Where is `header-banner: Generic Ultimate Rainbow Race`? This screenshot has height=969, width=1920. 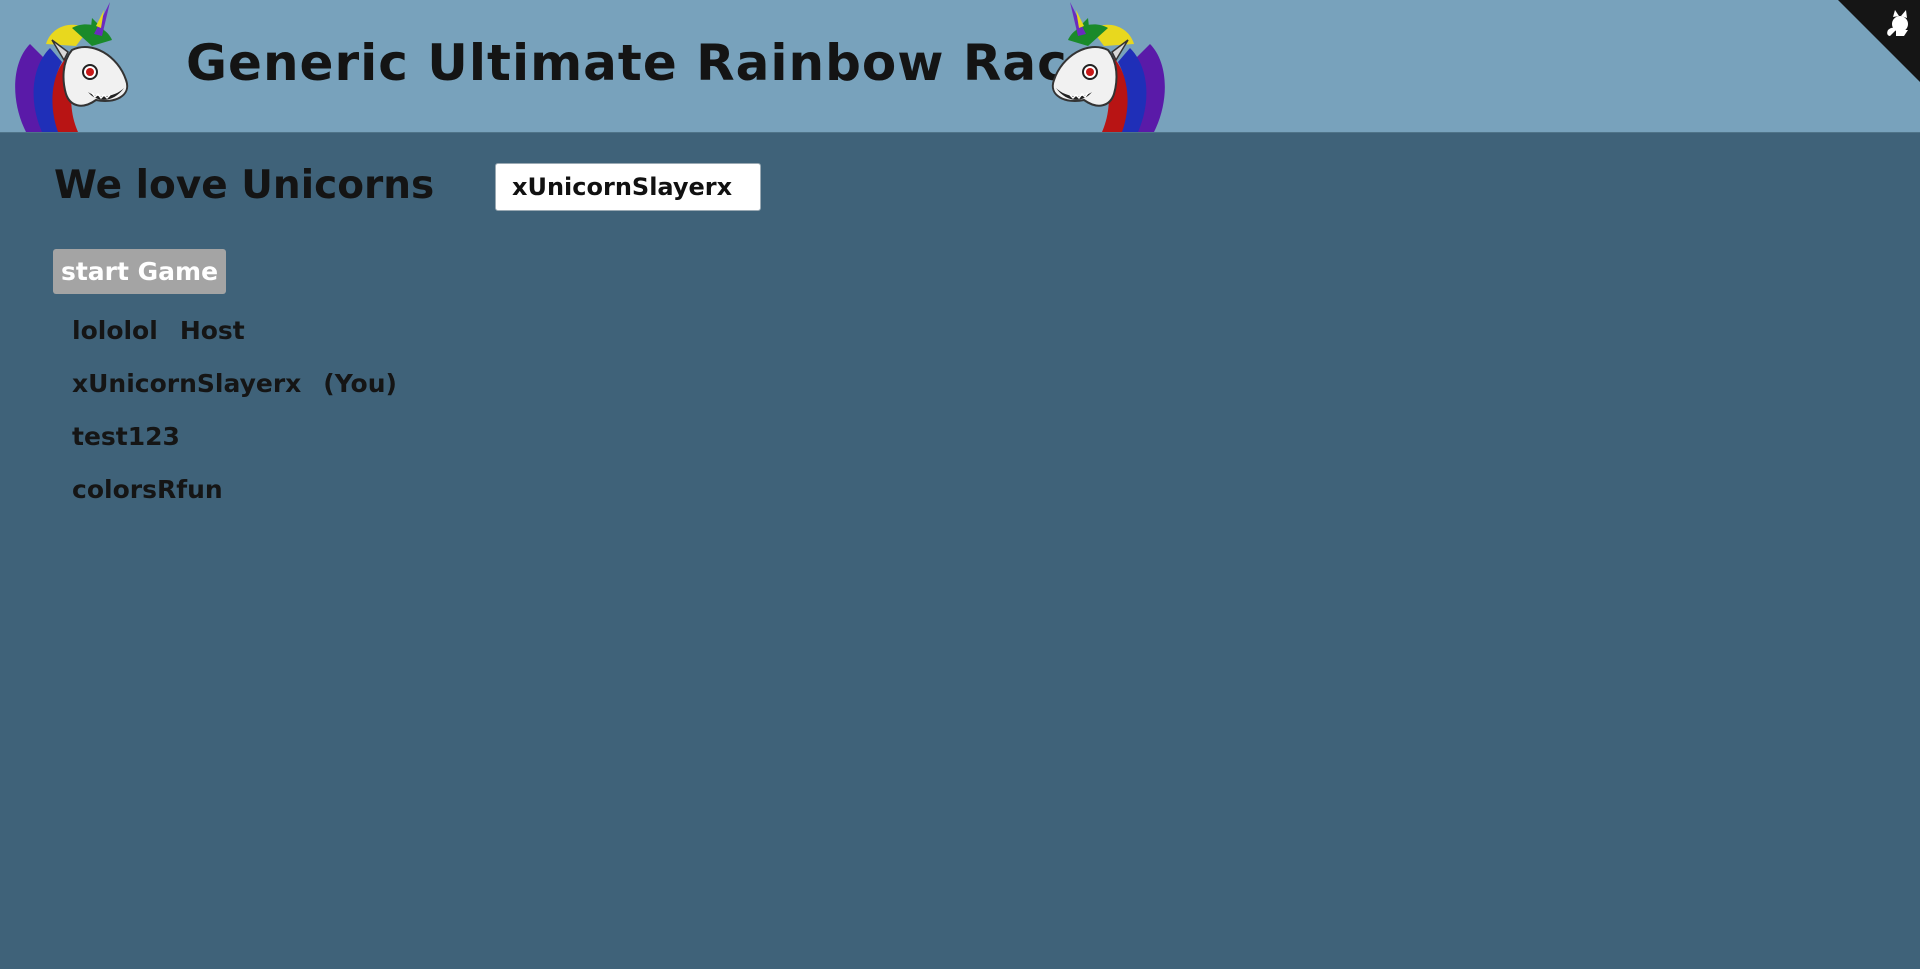 header-banner: Generic Ultimate Rainbow Race is located at coordinates (960, 66).